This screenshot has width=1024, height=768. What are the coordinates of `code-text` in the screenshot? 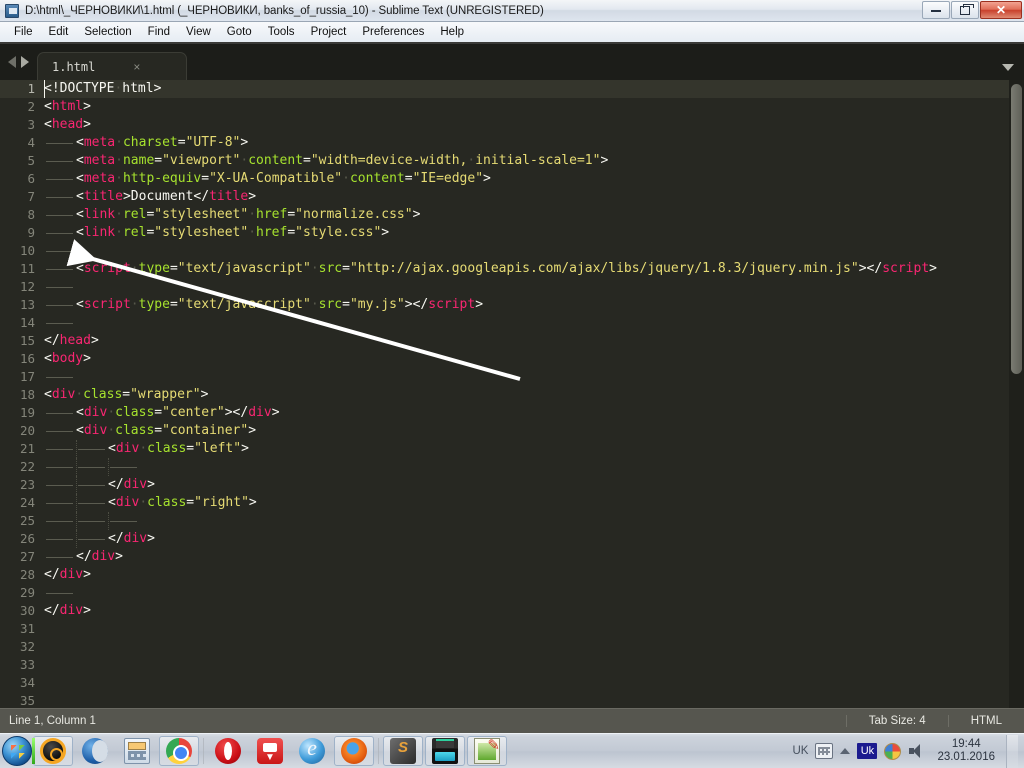 It's located at (534, 467).